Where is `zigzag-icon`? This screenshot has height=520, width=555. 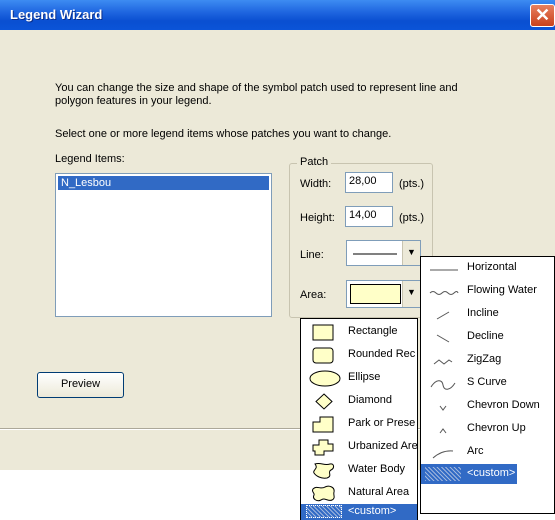
zigzag-icon is located at coordinates (443, 362).